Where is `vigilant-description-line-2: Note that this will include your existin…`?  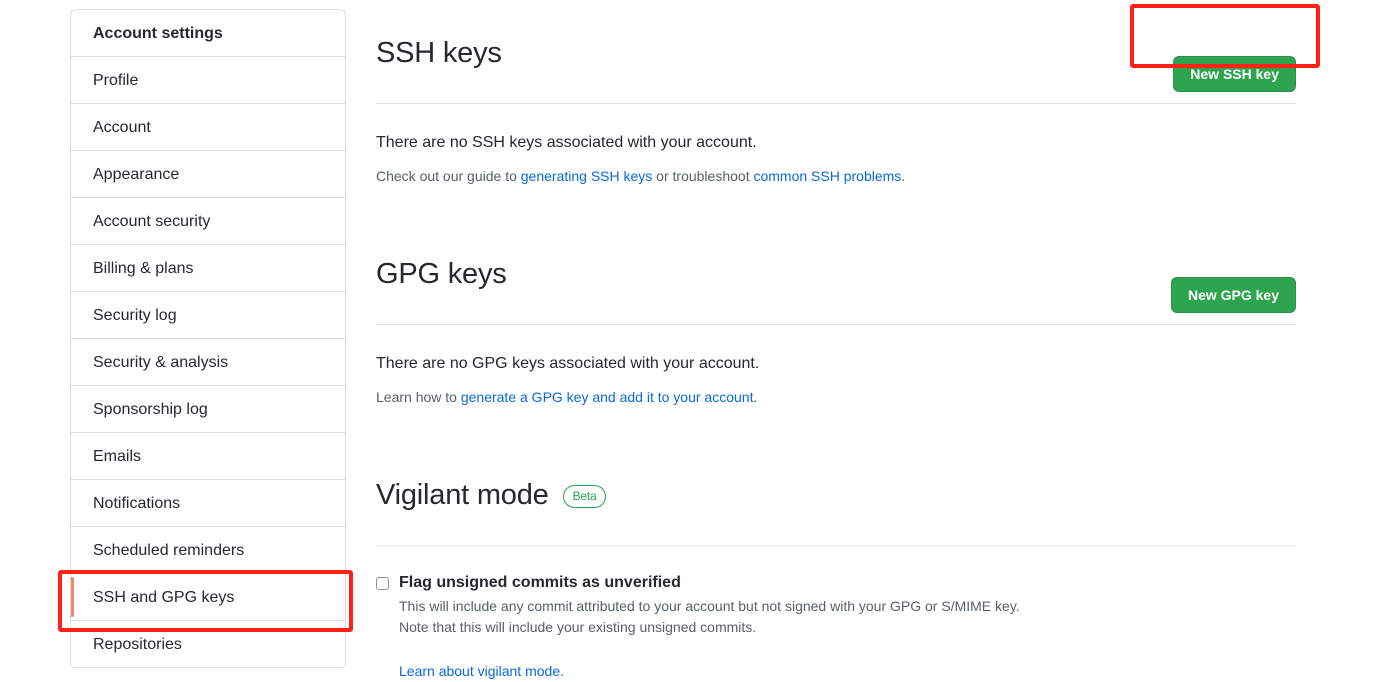
vigilant-description-line-2: Note that this will include your existin… is located at coordinates (578, 627).